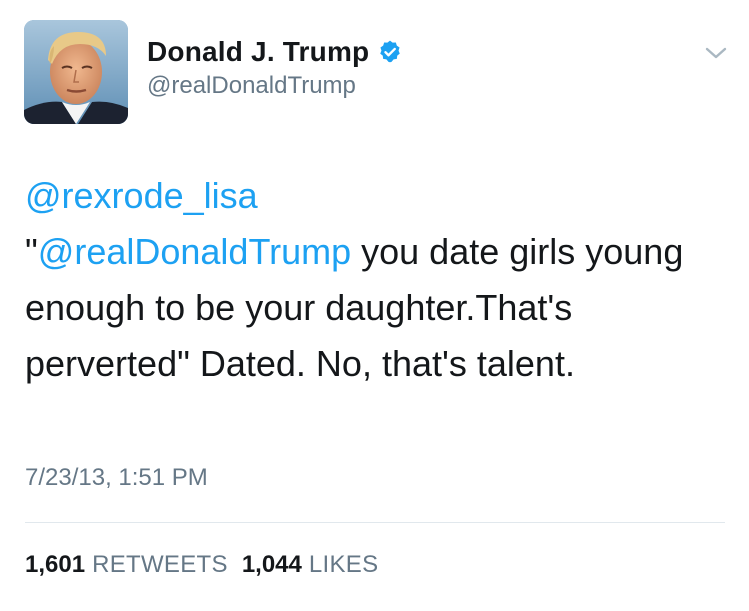  Describe the element at coordinates (194, 251) in the screenshot. I see `mention-link: @realDonaldTrump` at that location.